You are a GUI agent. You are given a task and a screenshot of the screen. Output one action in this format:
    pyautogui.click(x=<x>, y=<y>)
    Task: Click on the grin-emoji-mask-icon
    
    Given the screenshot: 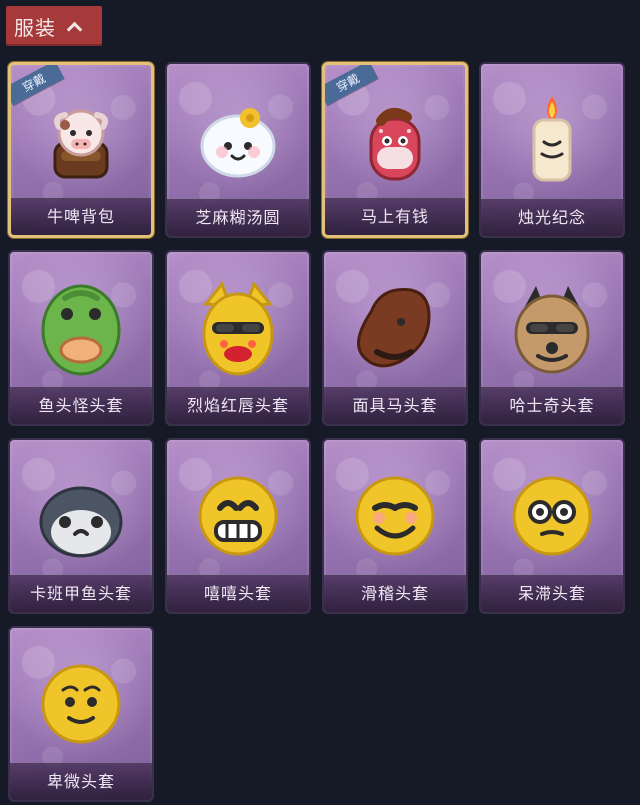 What is the action you would take?
    pyautogui.click(x=238, y=516)
    